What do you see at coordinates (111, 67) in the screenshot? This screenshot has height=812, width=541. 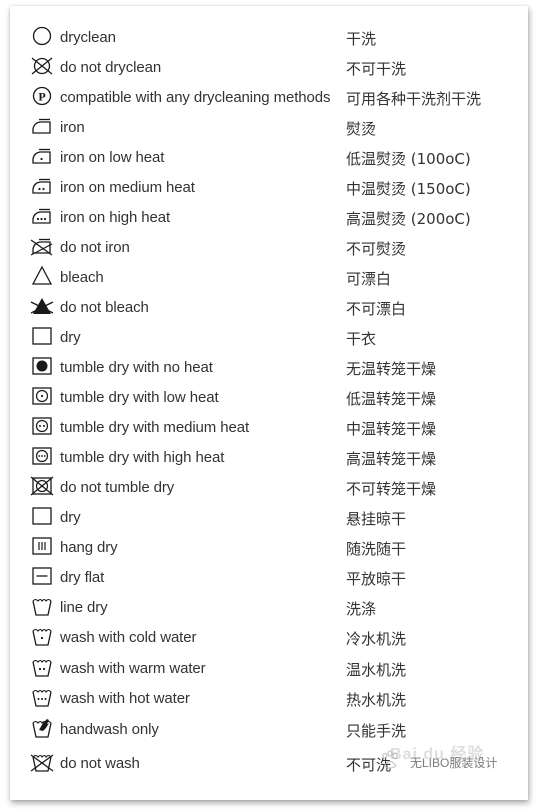 I see `symbol-label-en: do not dryclean` at bounding box center [111, 67].